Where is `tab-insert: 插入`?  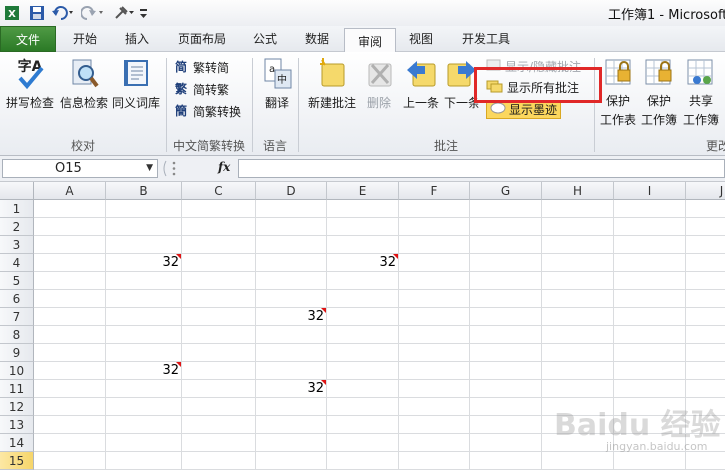
tab-insert: 插入 is located at coordinates (137, 39).